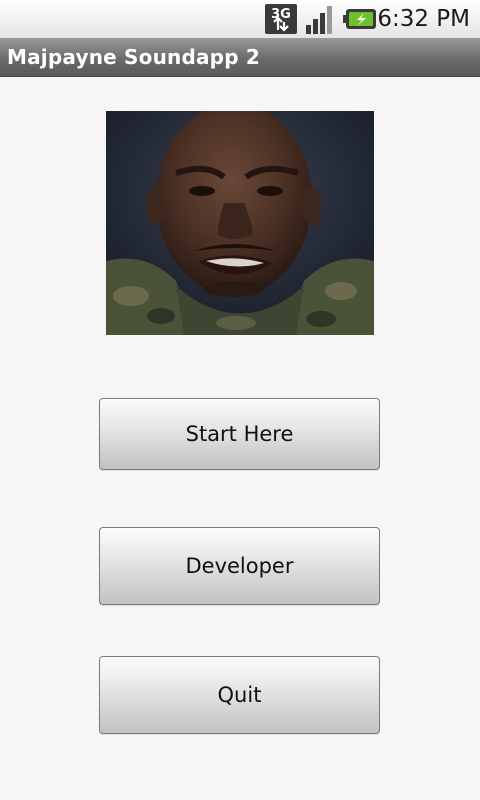  I want to click on battery-charging-icon, so click(359, 19).